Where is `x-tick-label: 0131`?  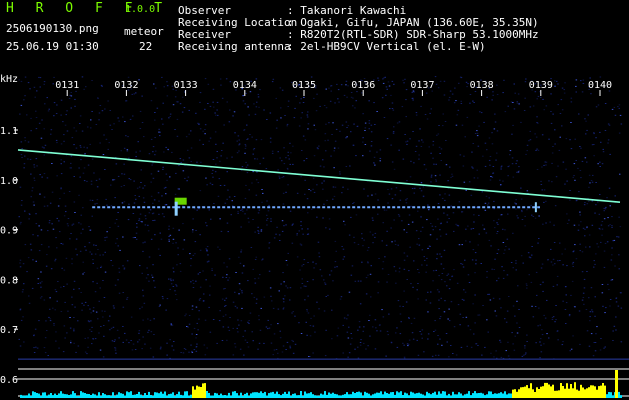
x-tick-label: 0131 is located at coordinates (67, 85).